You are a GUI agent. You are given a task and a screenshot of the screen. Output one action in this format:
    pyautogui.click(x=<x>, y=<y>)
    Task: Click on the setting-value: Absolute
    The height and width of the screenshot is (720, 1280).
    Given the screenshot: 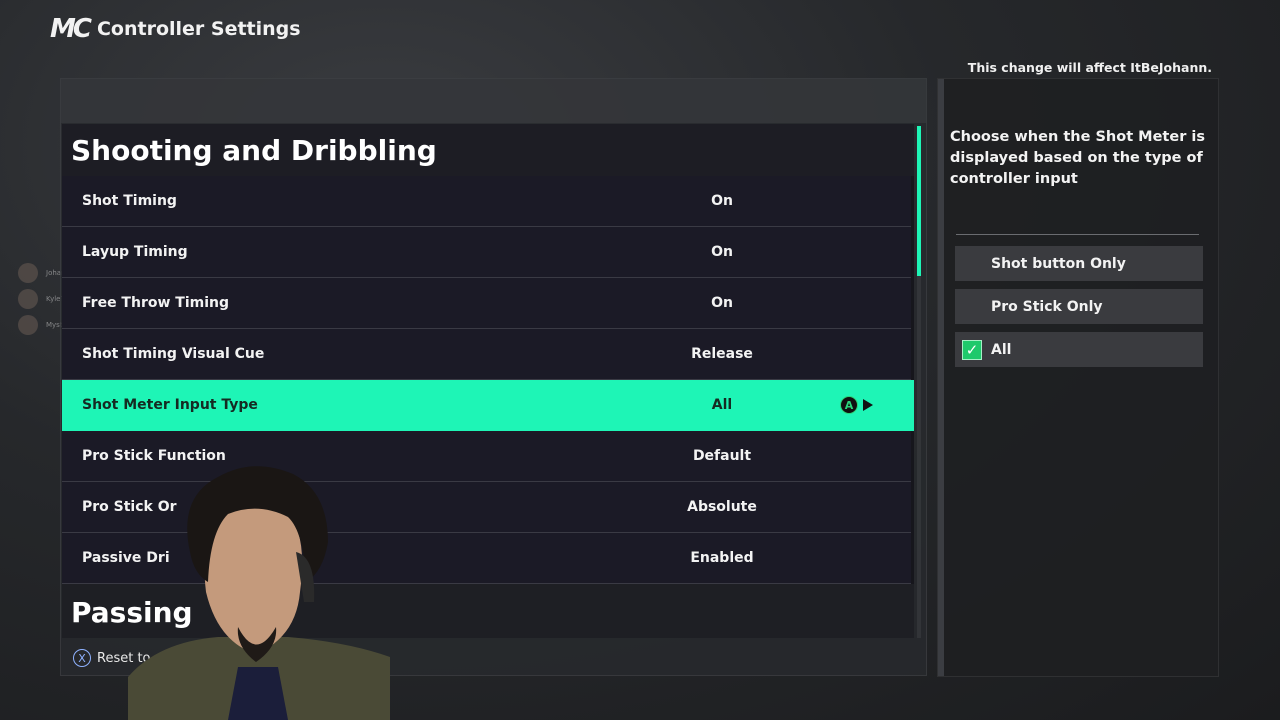 What is the action you would take?
    pyautogui.click(x=722, y=507)
    